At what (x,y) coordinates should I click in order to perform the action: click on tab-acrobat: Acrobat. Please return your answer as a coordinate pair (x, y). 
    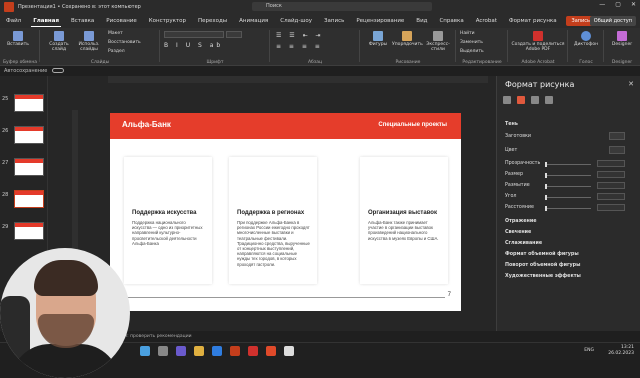
    Looking at the image, I should click on (486, 21).